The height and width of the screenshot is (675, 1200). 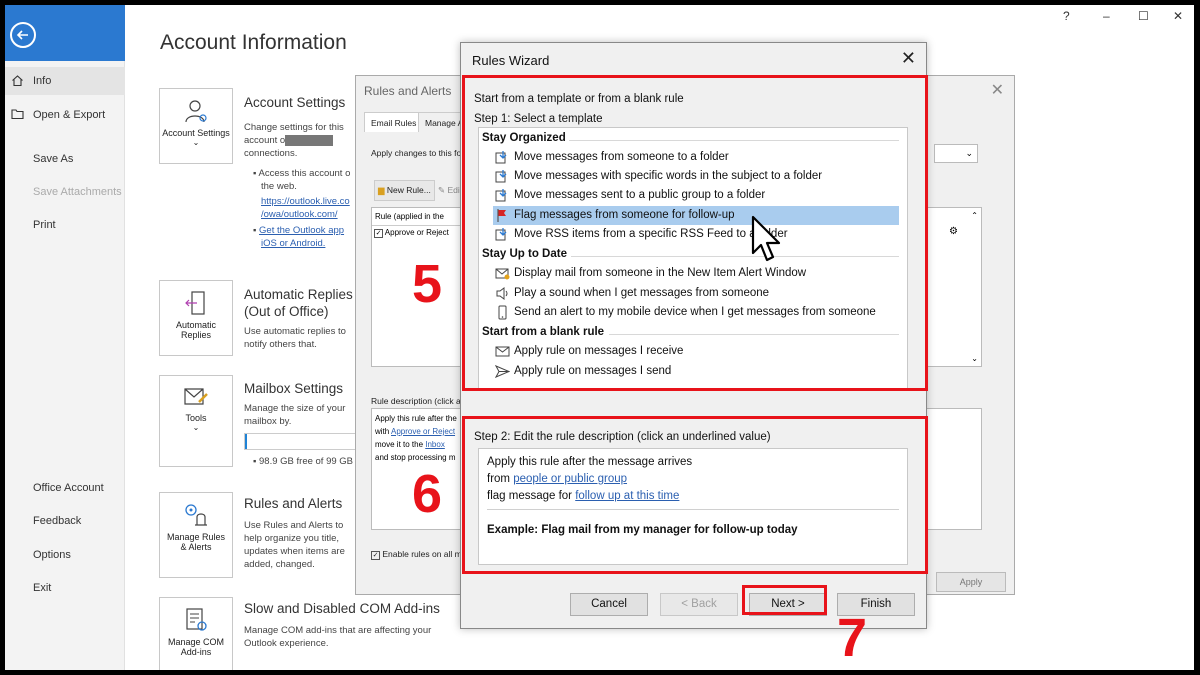 I want to click on text-line: updates when items are, so click(x=294, y=551).